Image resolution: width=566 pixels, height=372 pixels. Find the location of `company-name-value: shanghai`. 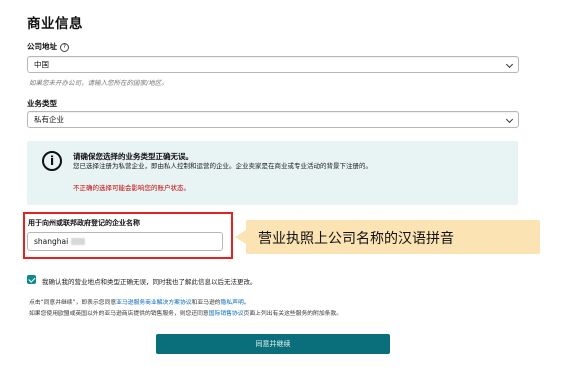

company-name-value: shanghai is located at coordinates (51, 241).